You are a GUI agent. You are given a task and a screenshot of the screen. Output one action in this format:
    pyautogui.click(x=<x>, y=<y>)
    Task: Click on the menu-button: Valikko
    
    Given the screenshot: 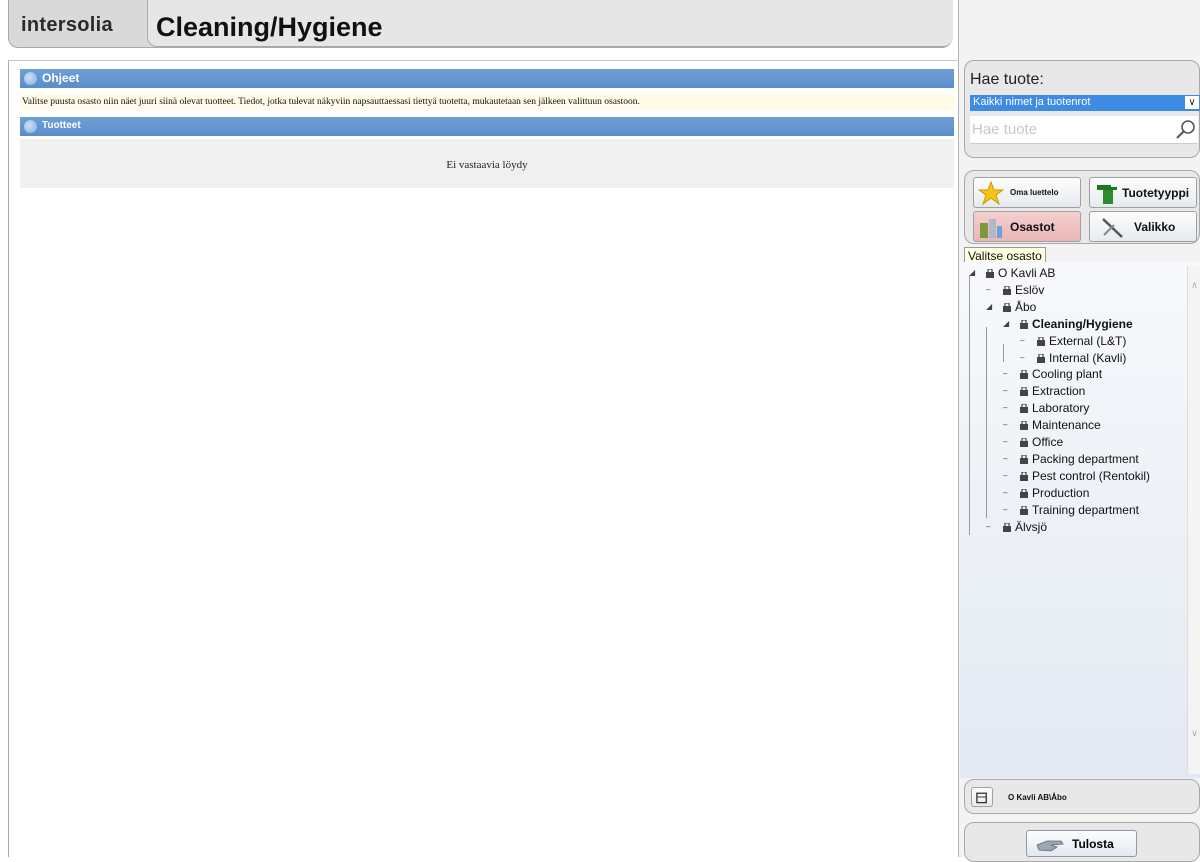 What is the action you would take?
    pyautogui.click(x=1143, y=226)
    